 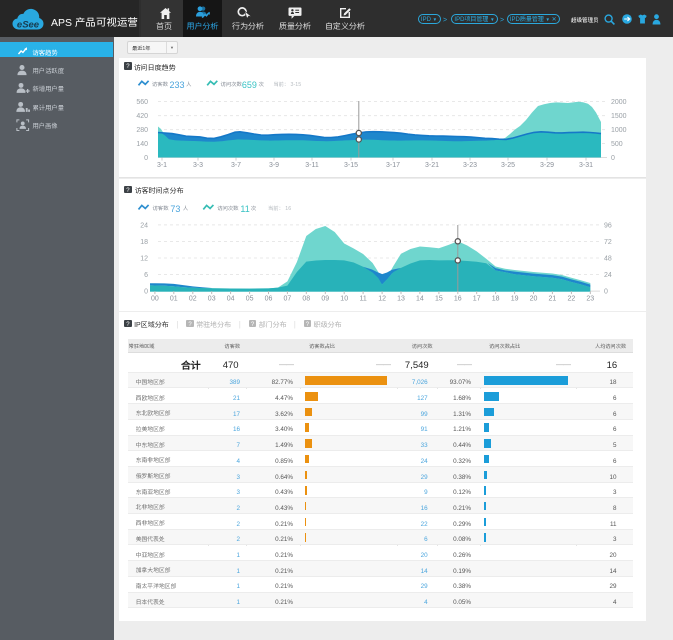 I want to click on svg-text: 48, so click(x=608, y=259).